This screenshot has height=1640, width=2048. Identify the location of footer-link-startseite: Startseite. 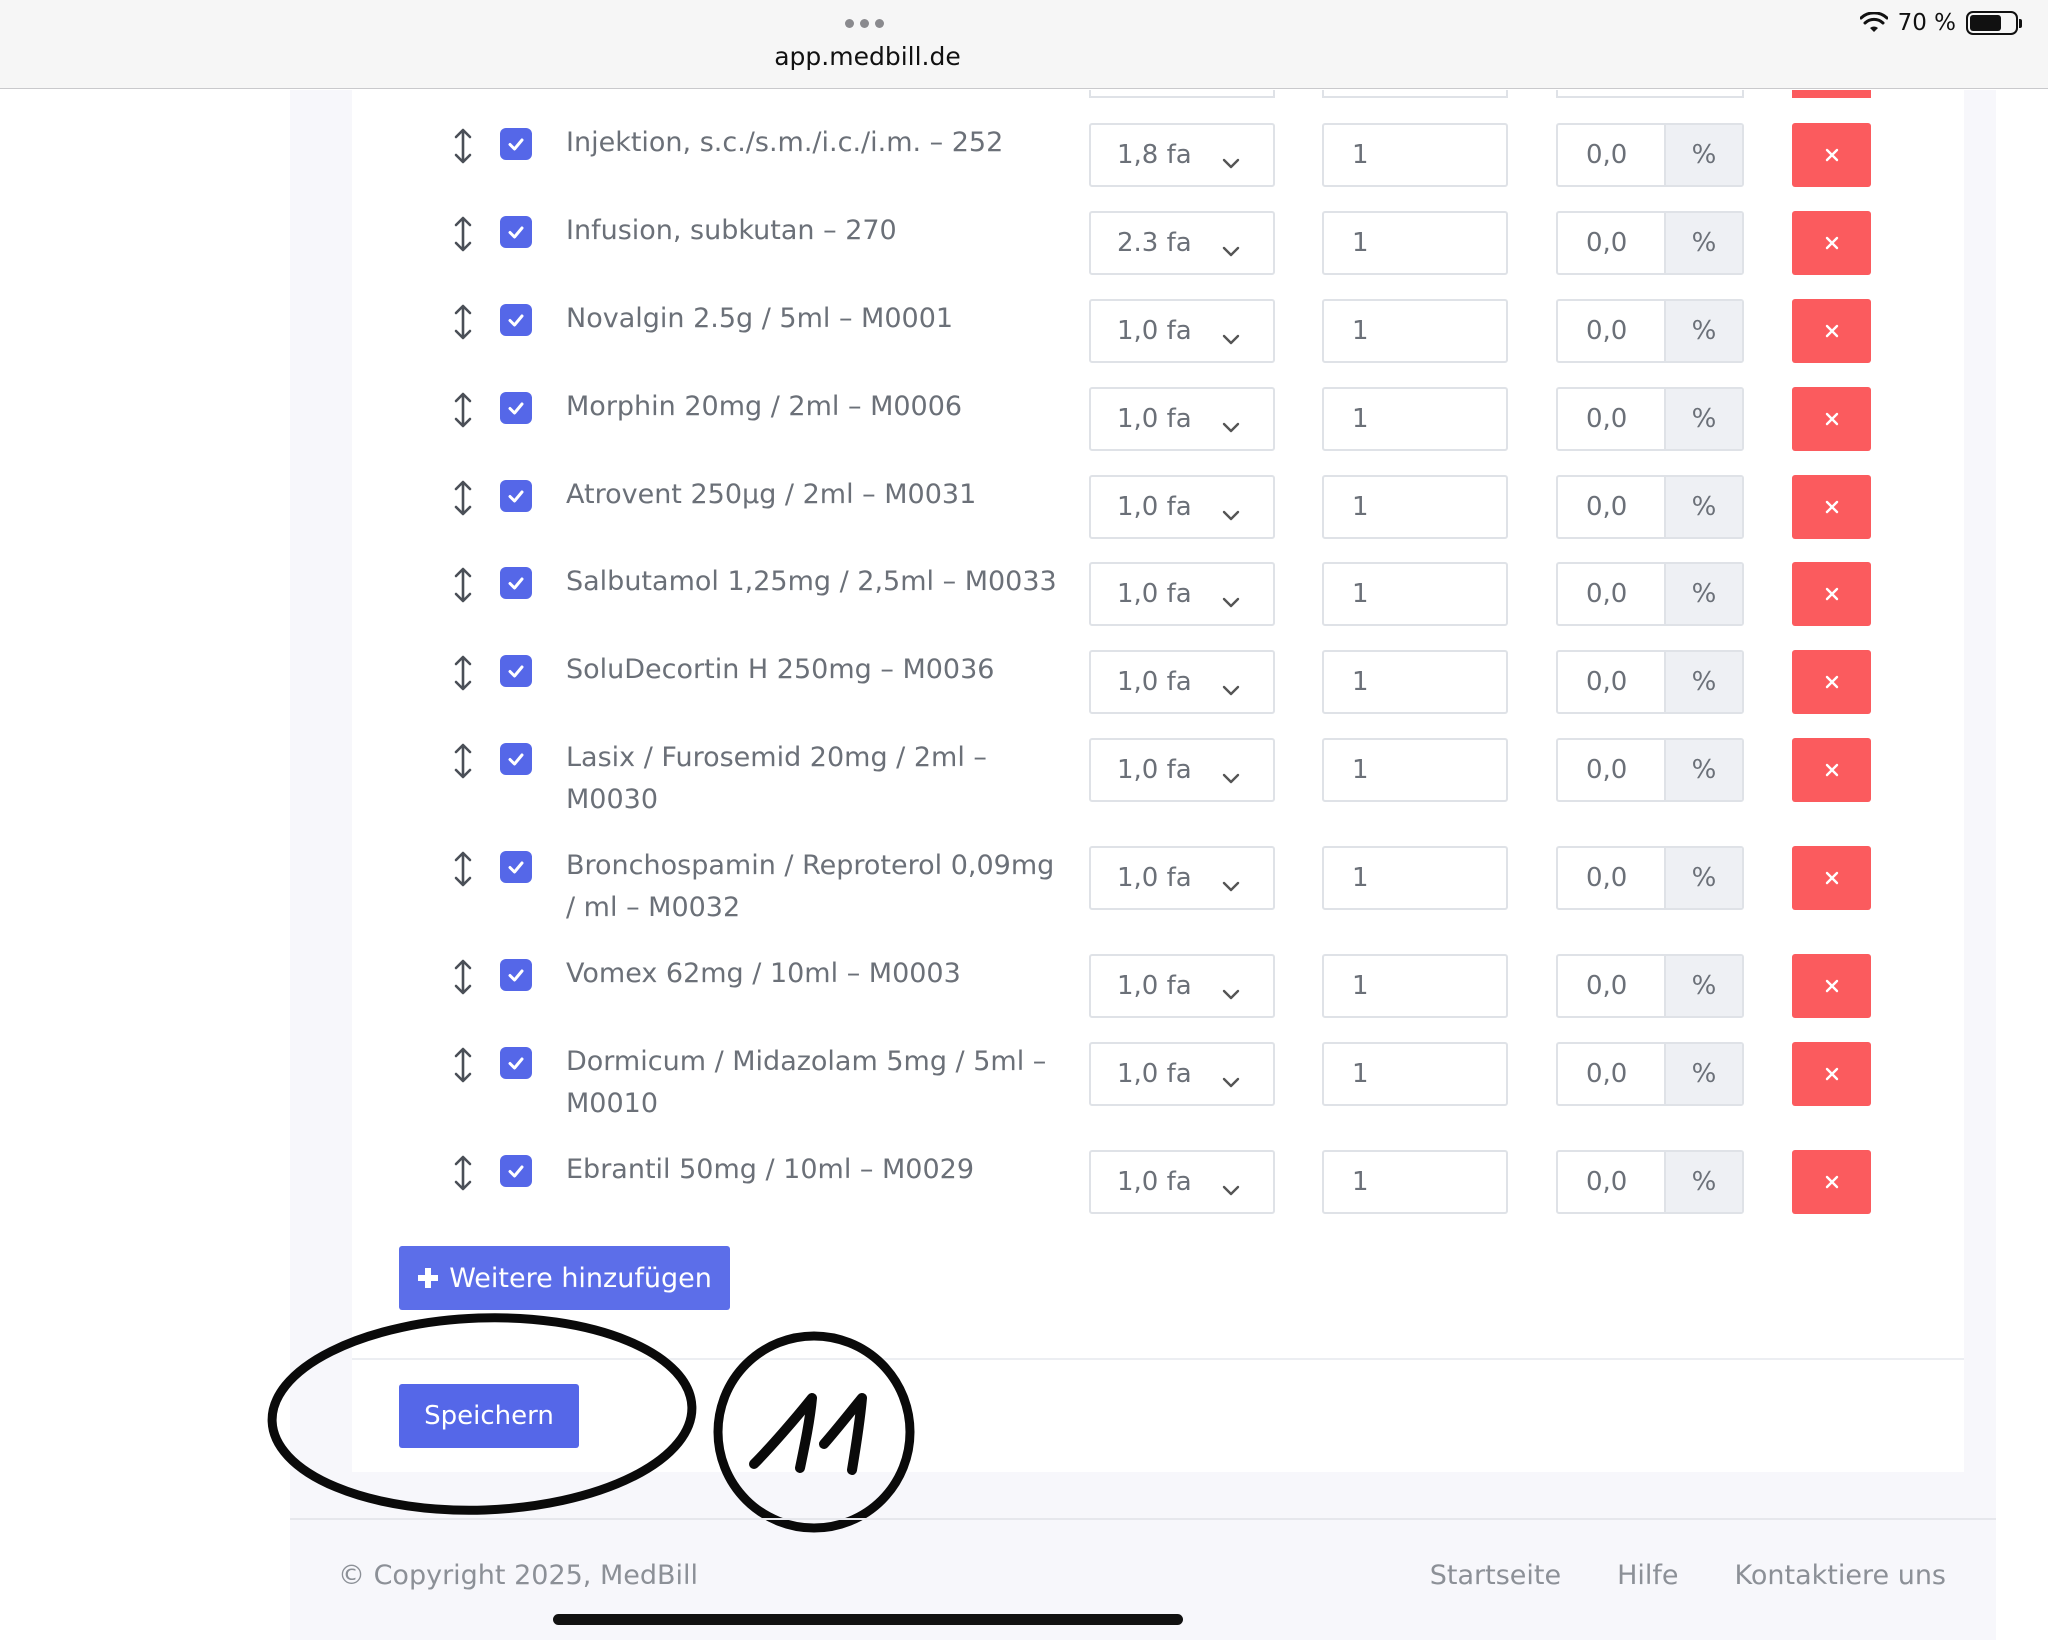
(1495, 1575).